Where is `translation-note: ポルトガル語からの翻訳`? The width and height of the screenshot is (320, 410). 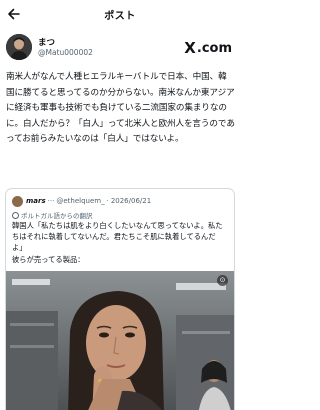
translation-note: ポルトガル語からの翻訳 is located at coordinates (52, 215).